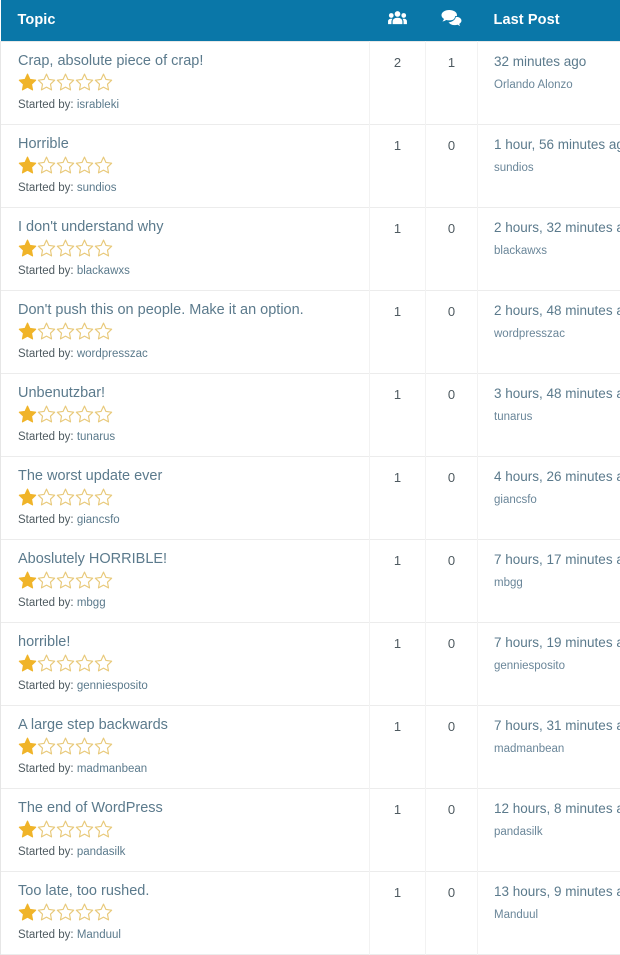 The width and height of the screenshot is (620, 955). Describe the element at coordinates (557, 144) in the screenshot. I see `last-post-time-link: 1 hour, 56 minutes ago` at that location.